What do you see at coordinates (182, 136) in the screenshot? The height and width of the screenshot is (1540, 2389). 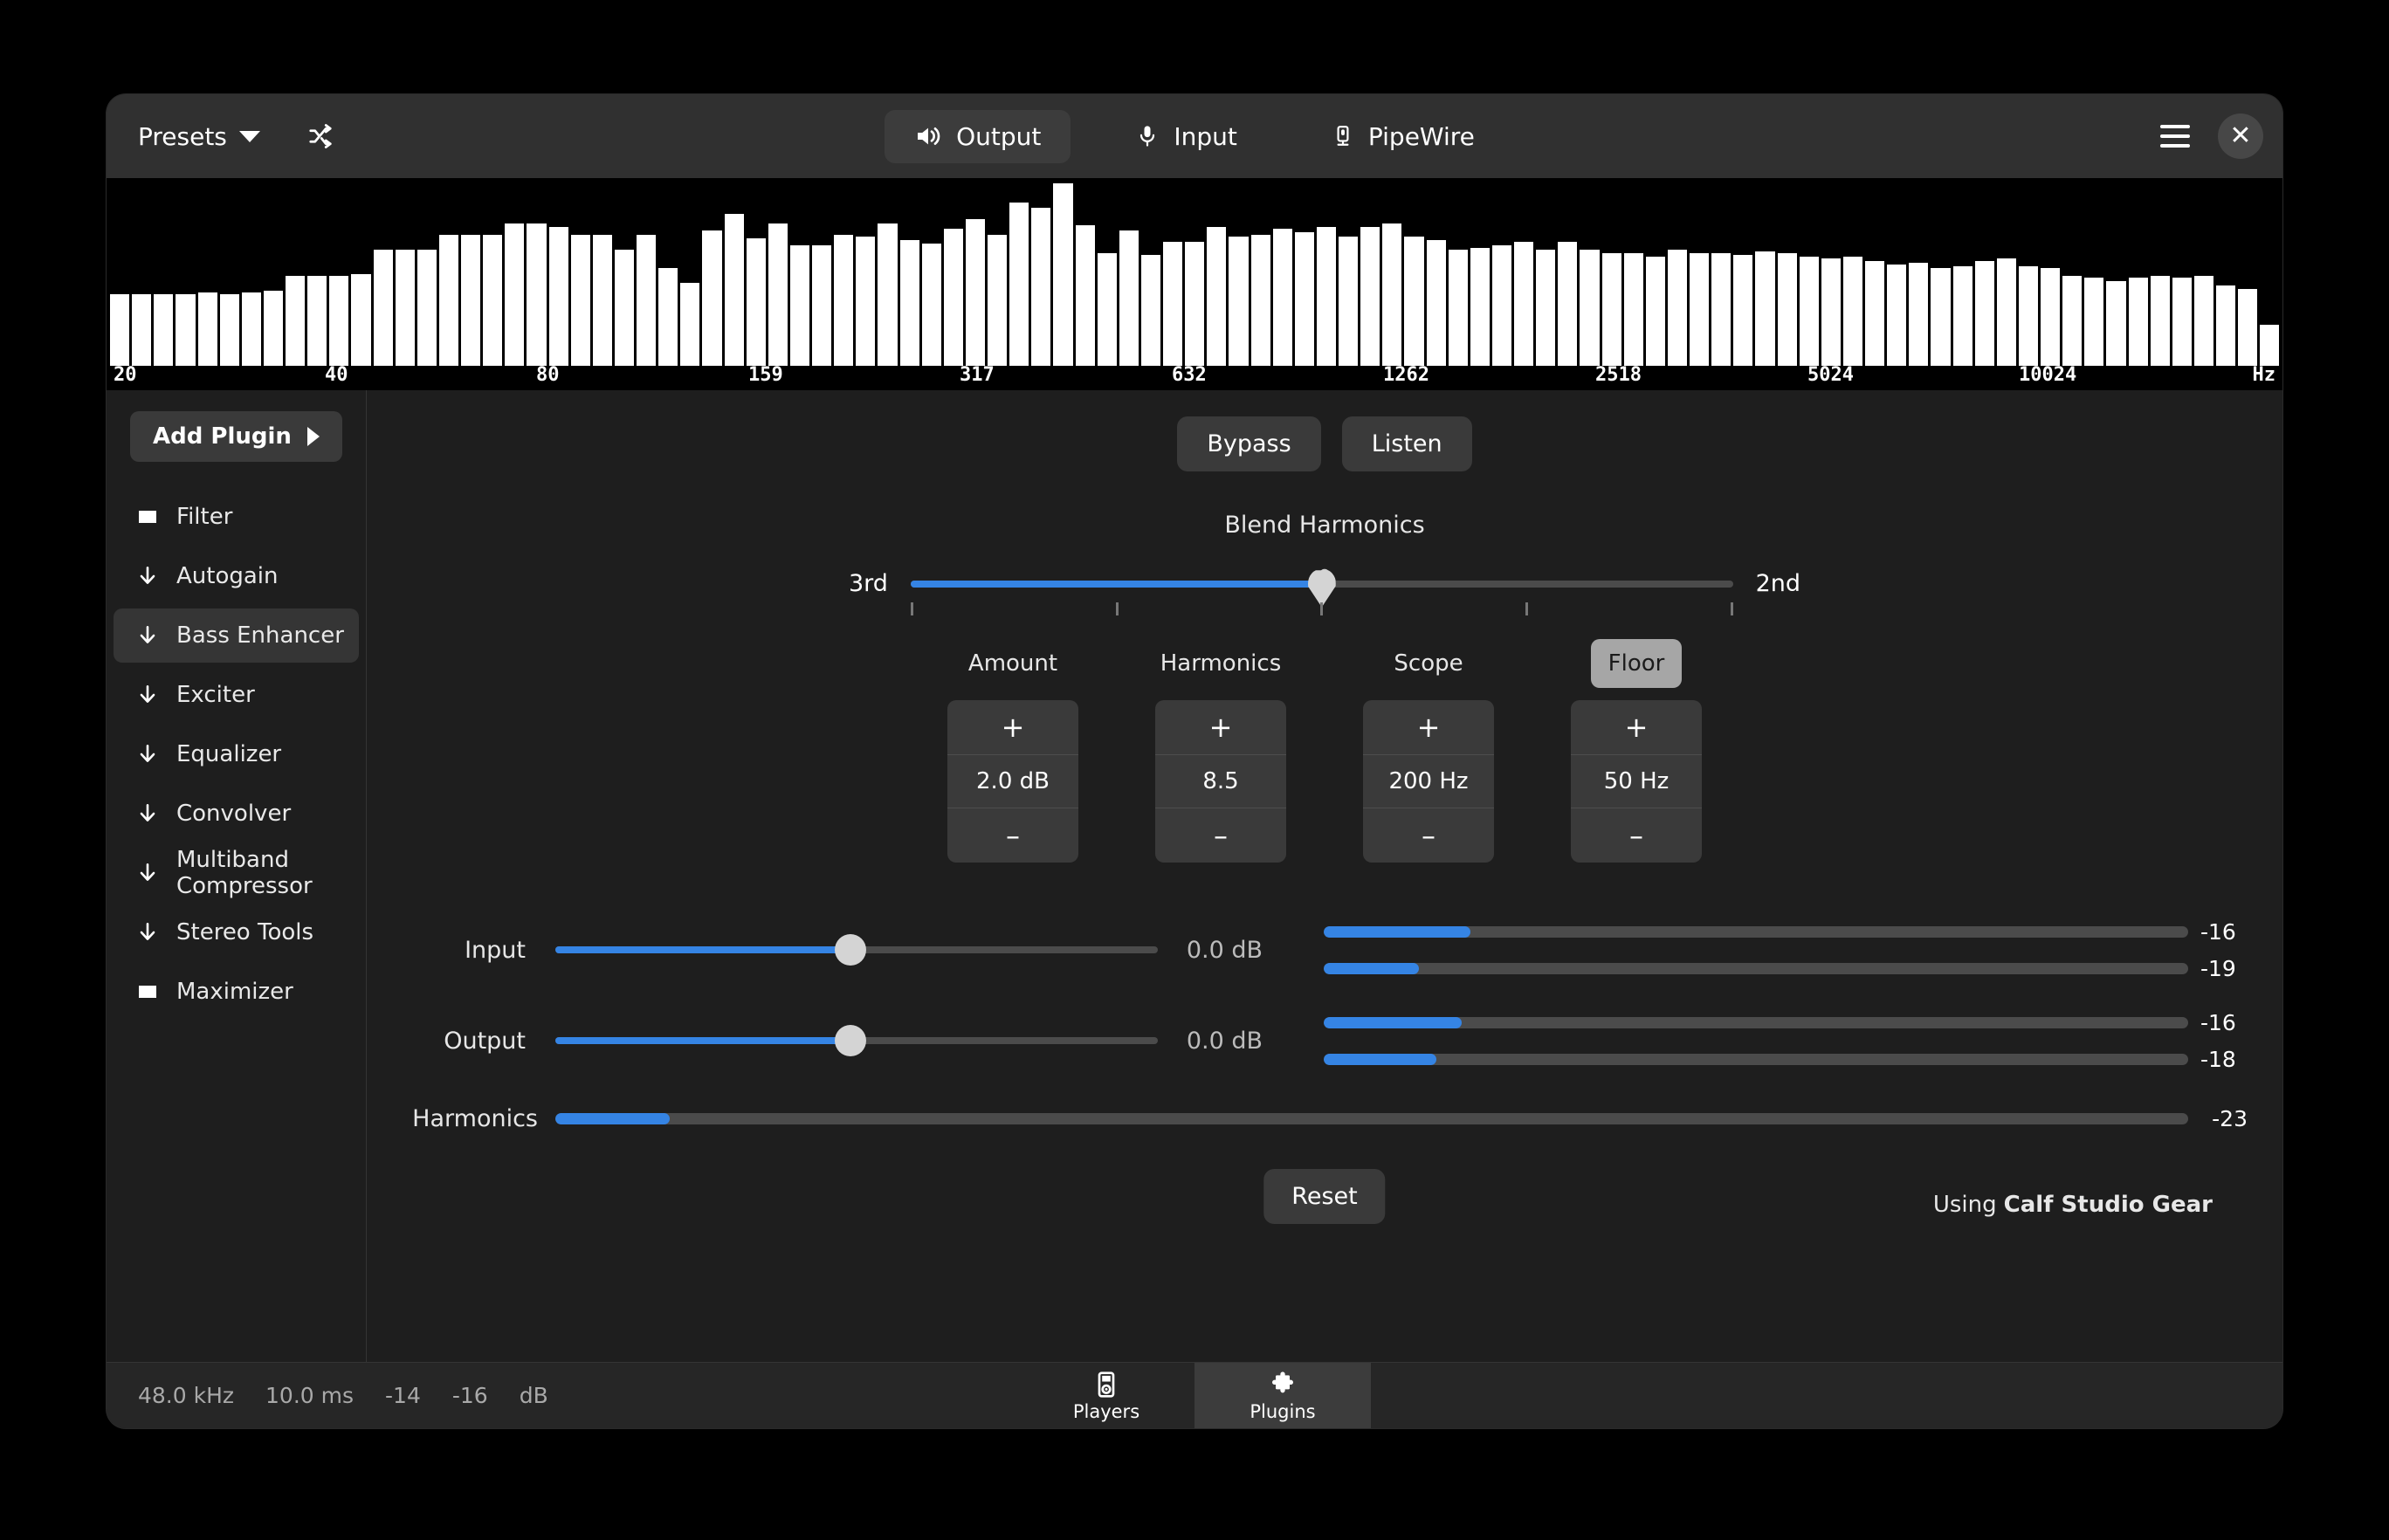 I see `presets-label: Presets` at bounding box center [182, 136].